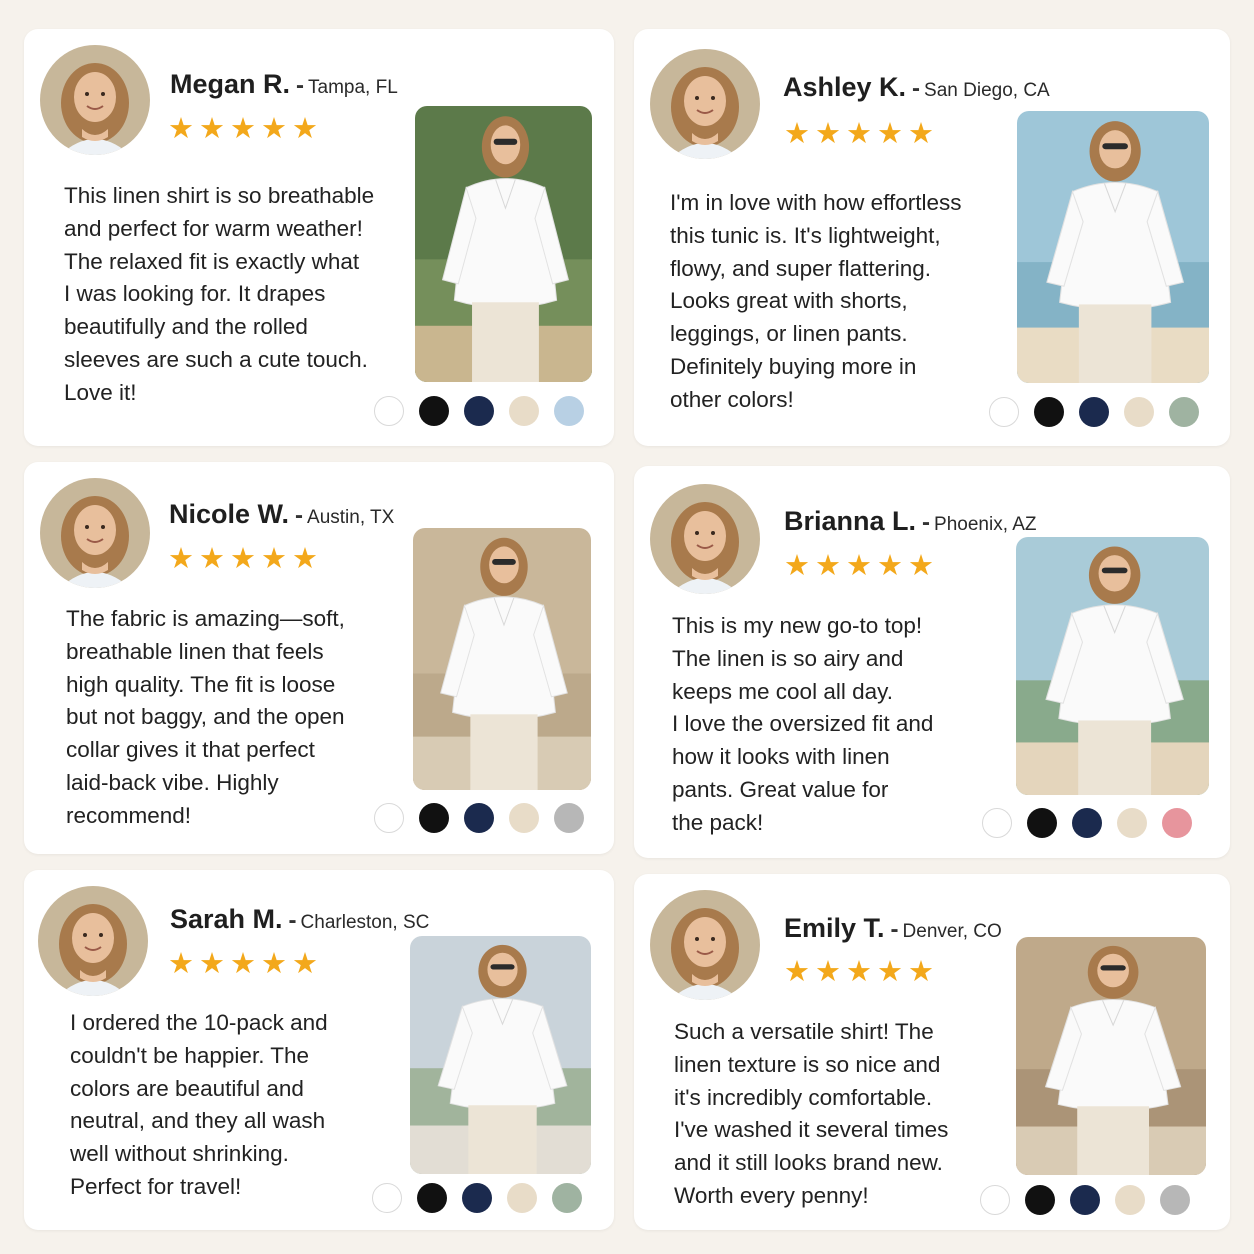 The width and height of the screenshot is (1254, 1254). I want to click on review-text-line: I was looking for. It drapes, so click(195, 294).